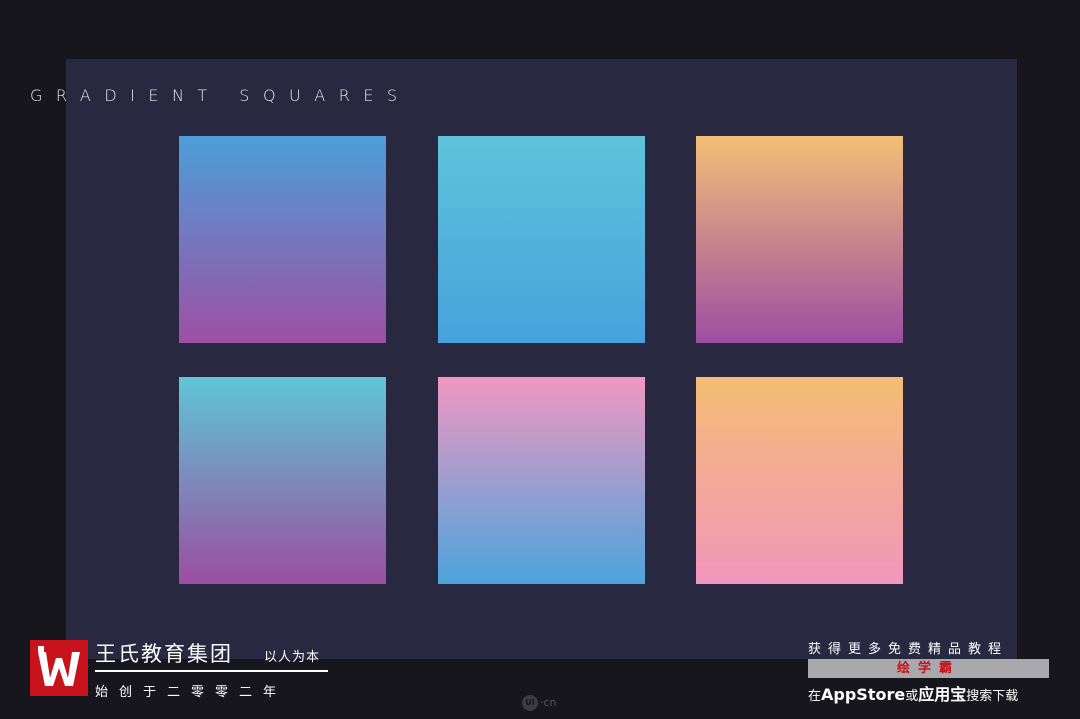  What do you see at coordinates (912, 696) in the screenshot?
I see `promo-or: 或` at bounding box center [912, 696].